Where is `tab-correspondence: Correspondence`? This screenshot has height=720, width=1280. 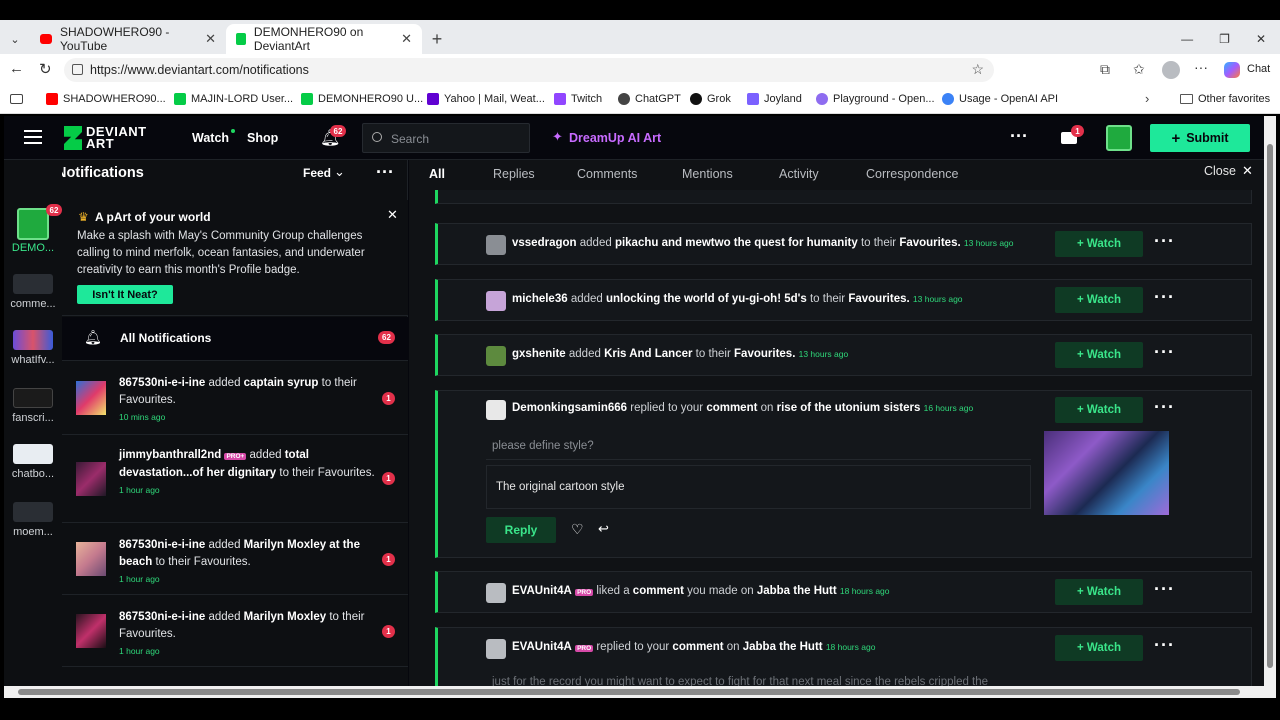
tab-correspondence: Correspondence is located at coordinates (912, 174).